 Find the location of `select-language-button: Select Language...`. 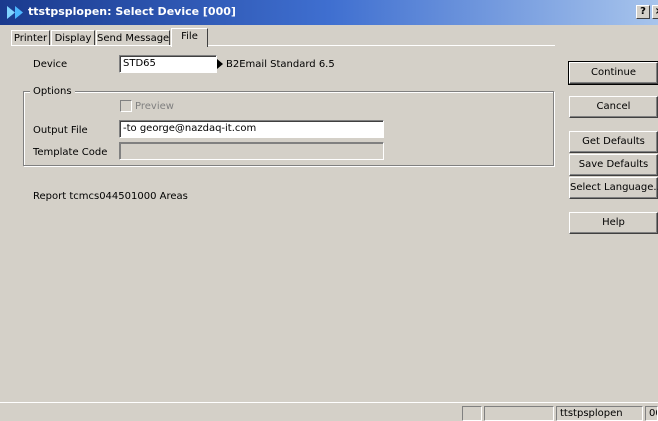

select-language-button: Select Language... is located at coordinates (613, 188).